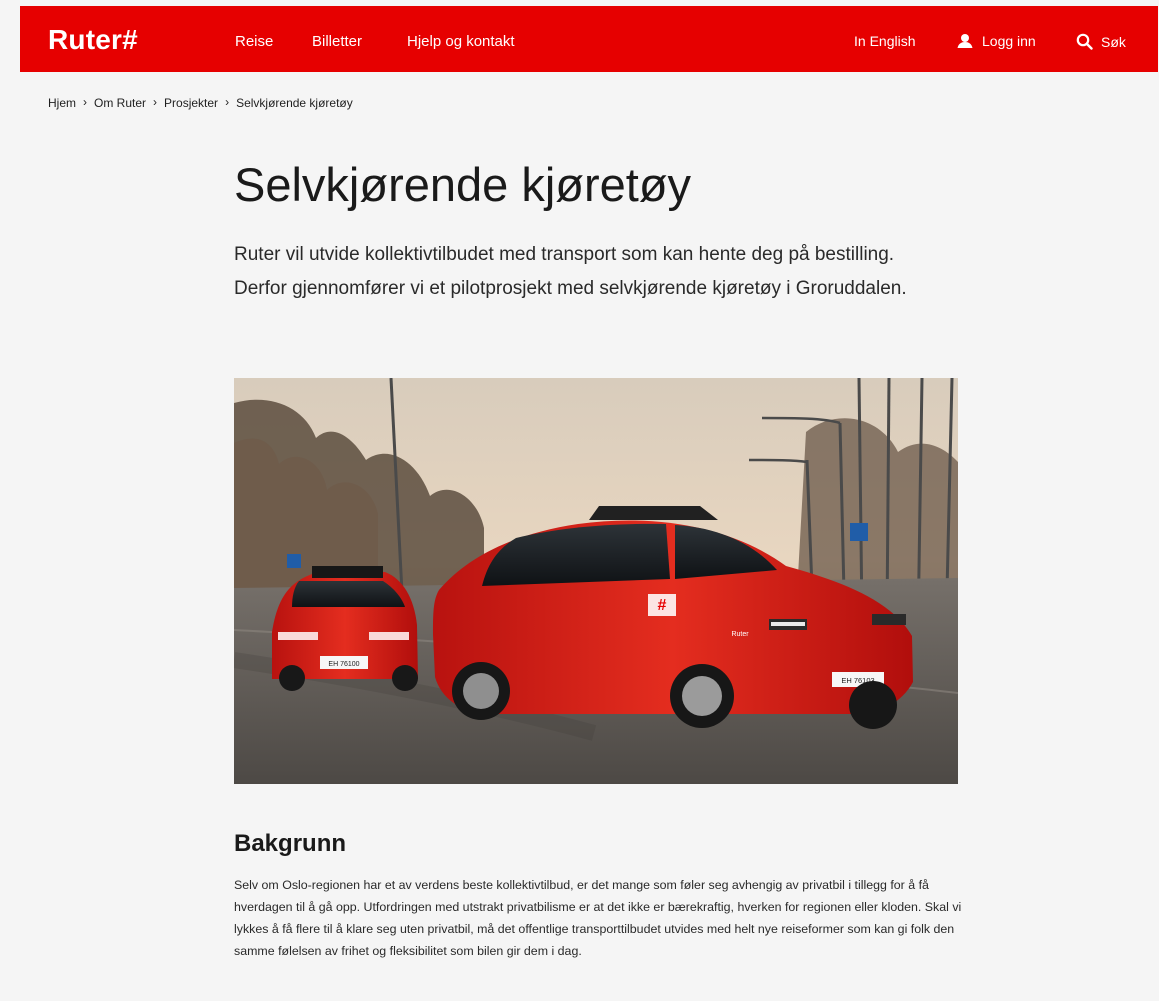 Image resolution: width=1159 pixels, height=1001 pixels. What do you see at coordinates (191, 103) in the screenshot?
I see `breadcrumb-item-prosjekter: Prosjekter` at bounding box center [191, 103].